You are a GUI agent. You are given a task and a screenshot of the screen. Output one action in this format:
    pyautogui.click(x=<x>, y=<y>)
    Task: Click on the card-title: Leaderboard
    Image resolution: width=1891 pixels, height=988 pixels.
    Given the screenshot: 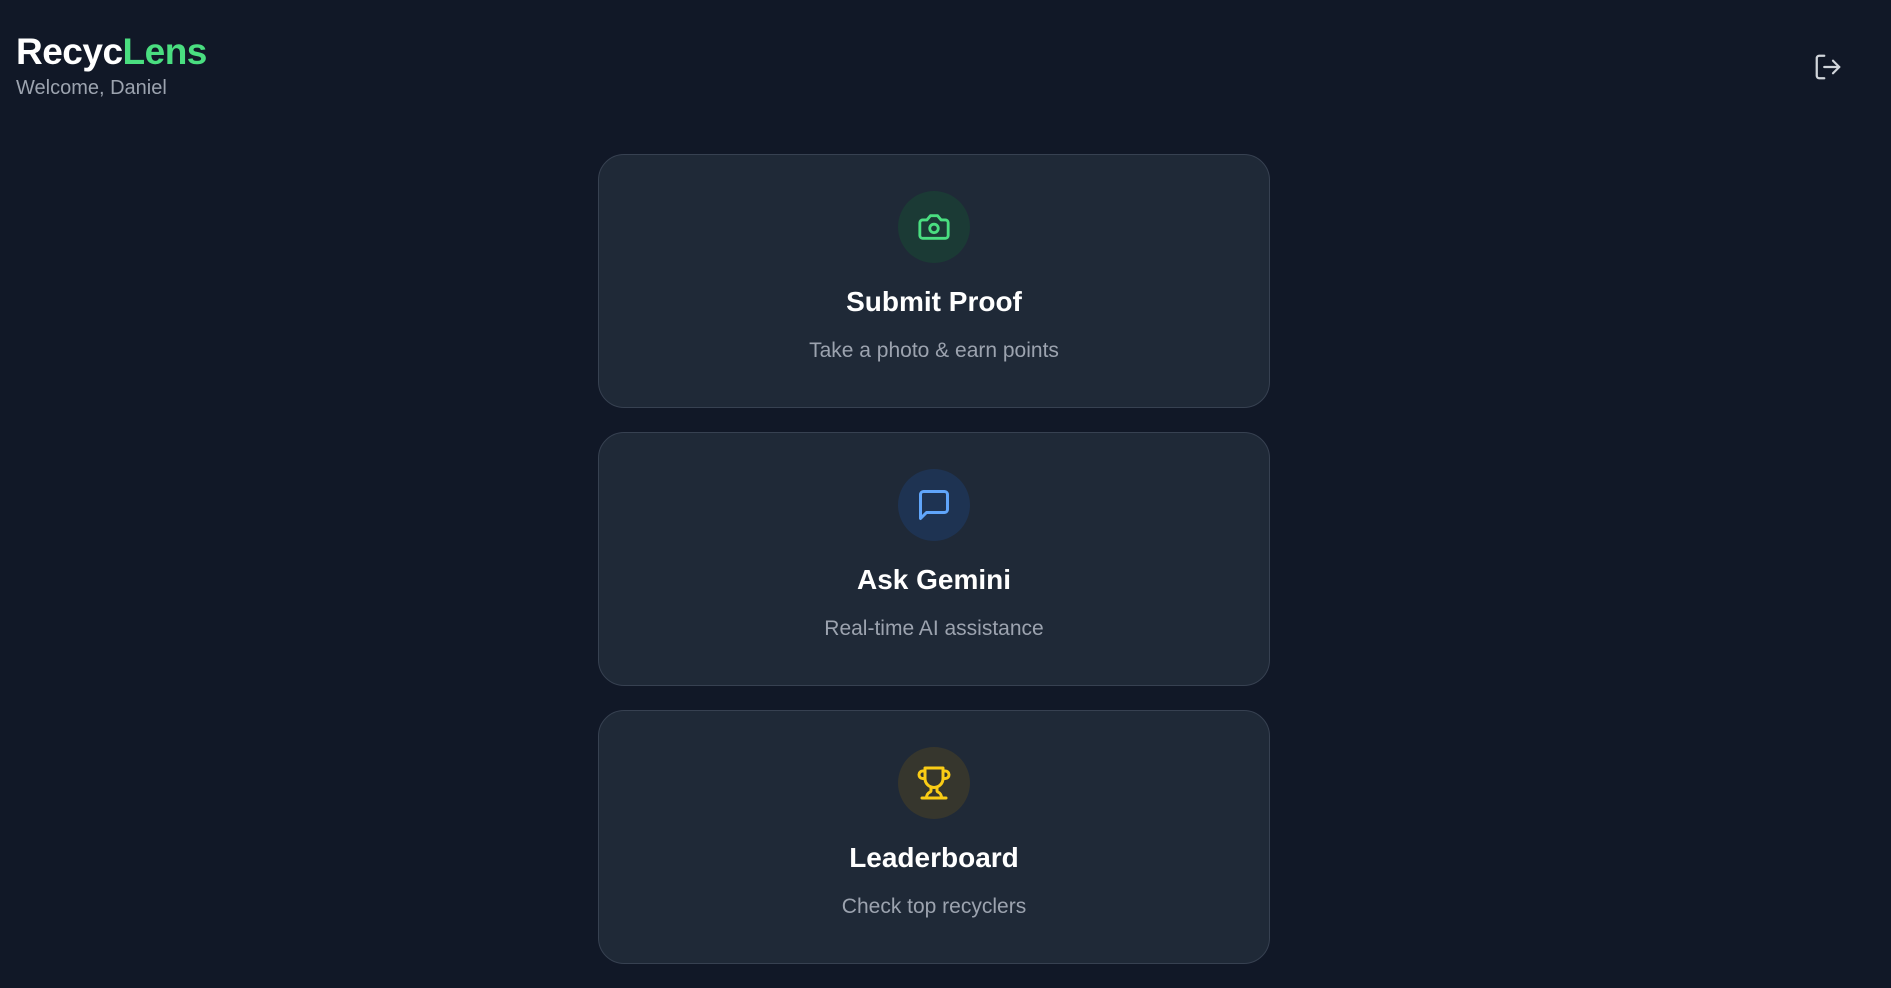 What is the action you would take?
    pyautogui.click(x=934, y=857)
    